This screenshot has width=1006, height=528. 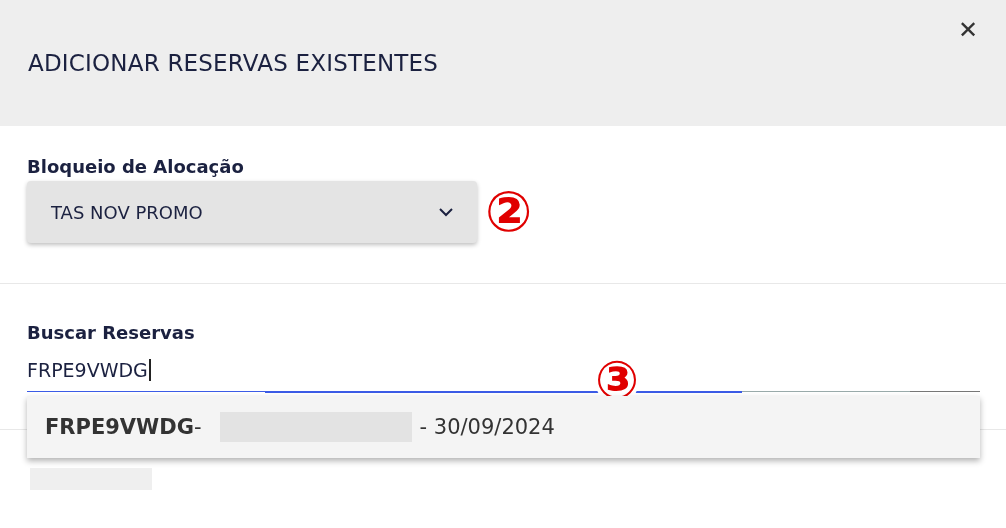 What do you see at coordinates (135, 166) in the screenshot?
I see `field-label: Bloqueio de Alocação` at bounding box center [135, 166].